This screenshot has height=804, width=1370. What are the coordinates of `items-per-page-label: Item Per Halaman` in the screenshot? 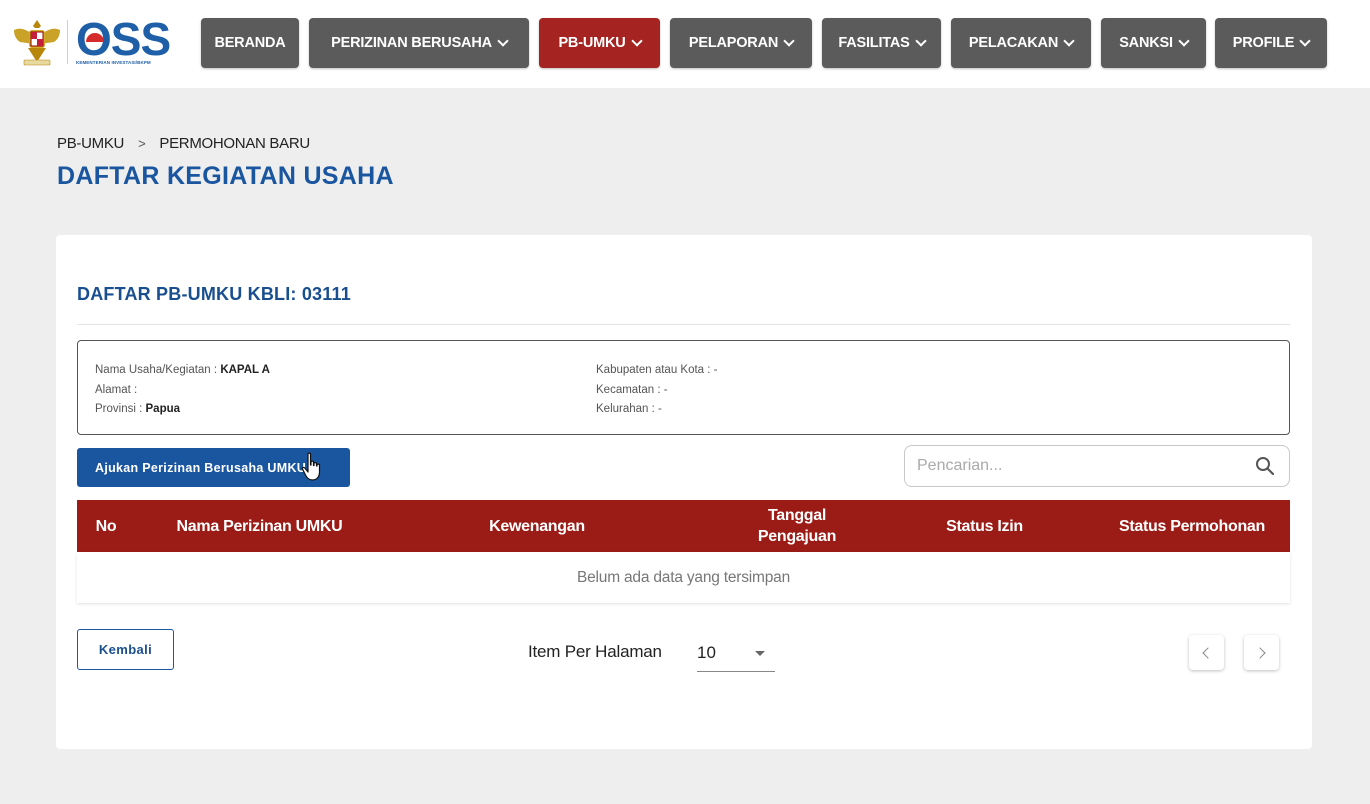 It's located at (595, 651).